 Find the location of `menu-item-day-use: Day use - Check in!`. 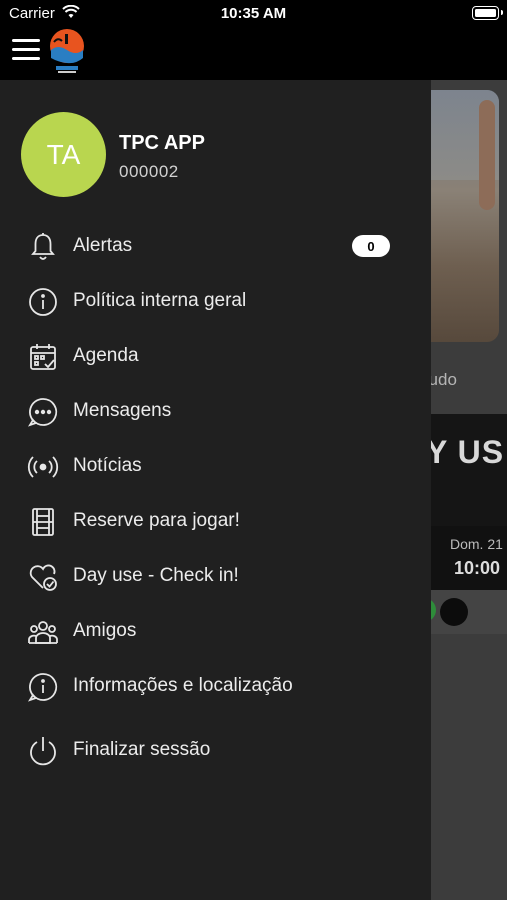

menu-item-day-use: Day use - Check in! is located at coordinates (215, 577).